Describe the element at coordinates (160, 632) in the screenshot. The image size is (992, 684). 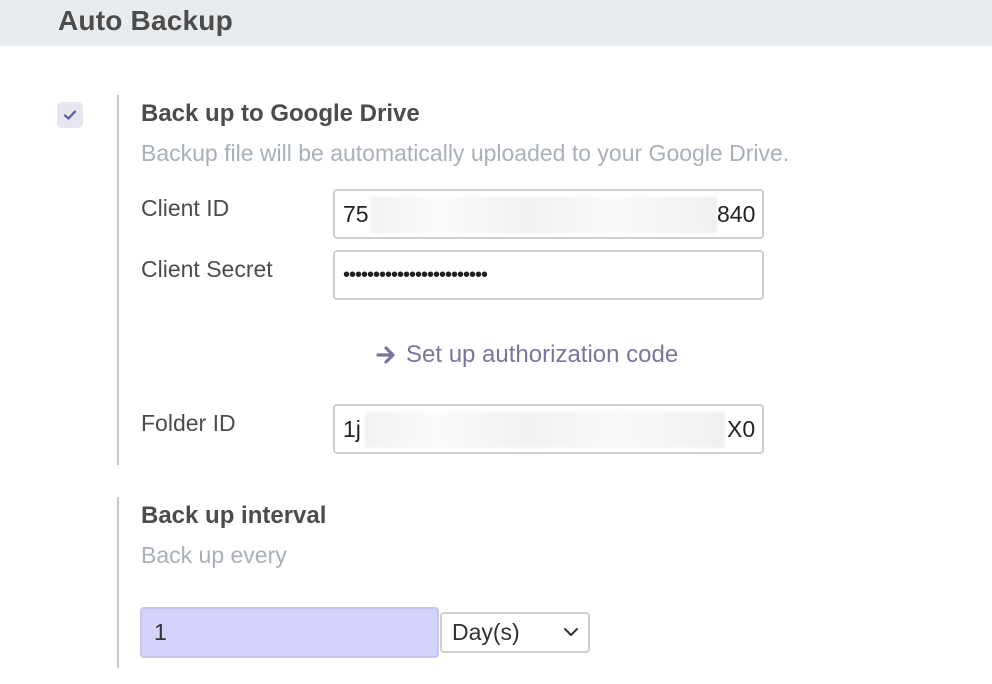
I see `interval-value: 1` at that location.